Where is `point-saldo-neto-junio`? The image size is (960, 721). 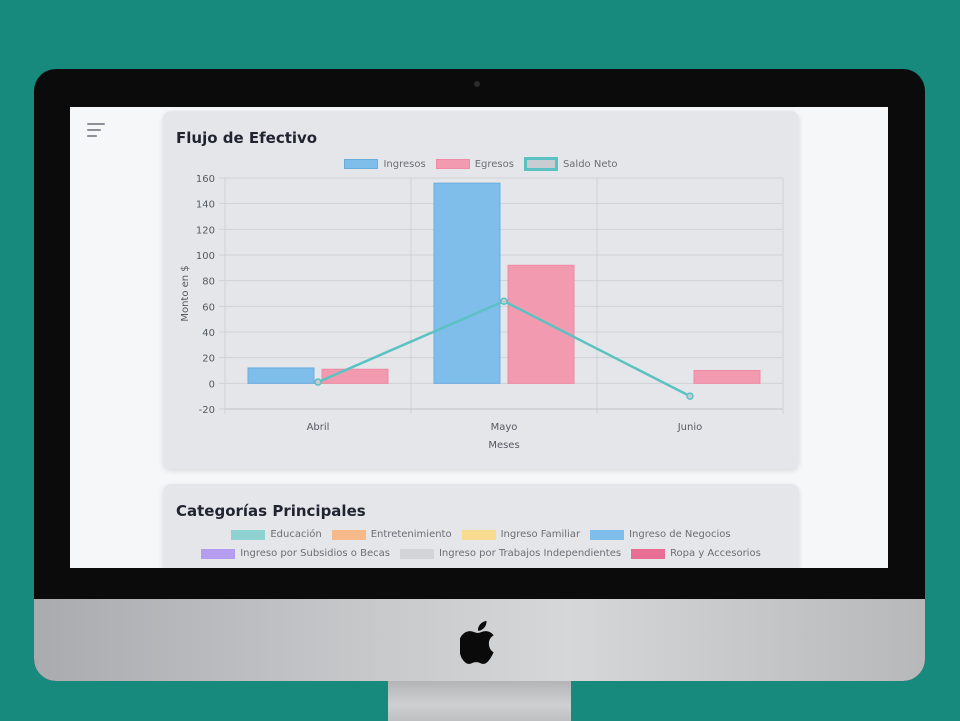
point-saldo-neto-junio is located at coordinates (690, 396).